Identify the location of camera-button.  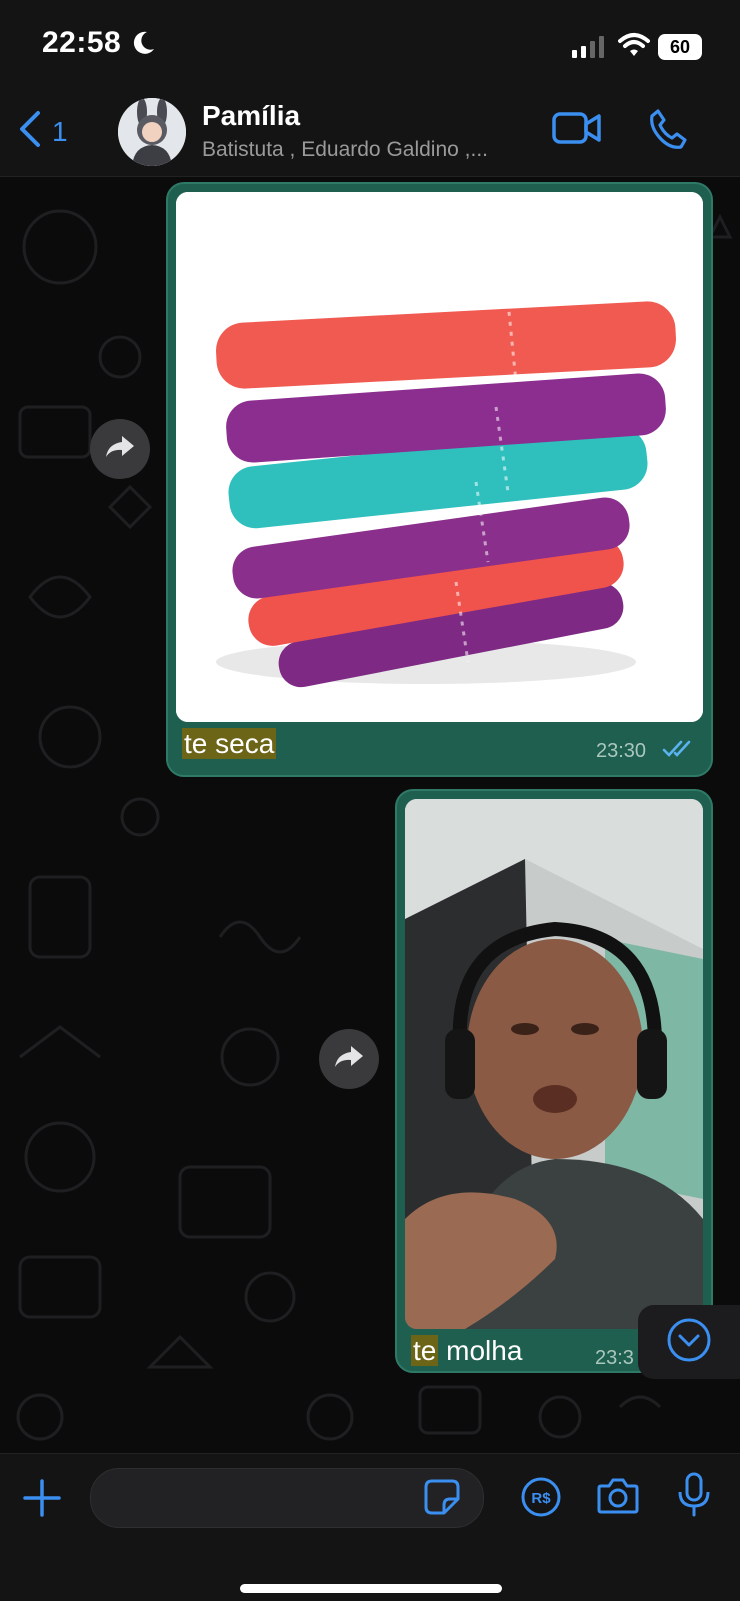
(618, 1498).